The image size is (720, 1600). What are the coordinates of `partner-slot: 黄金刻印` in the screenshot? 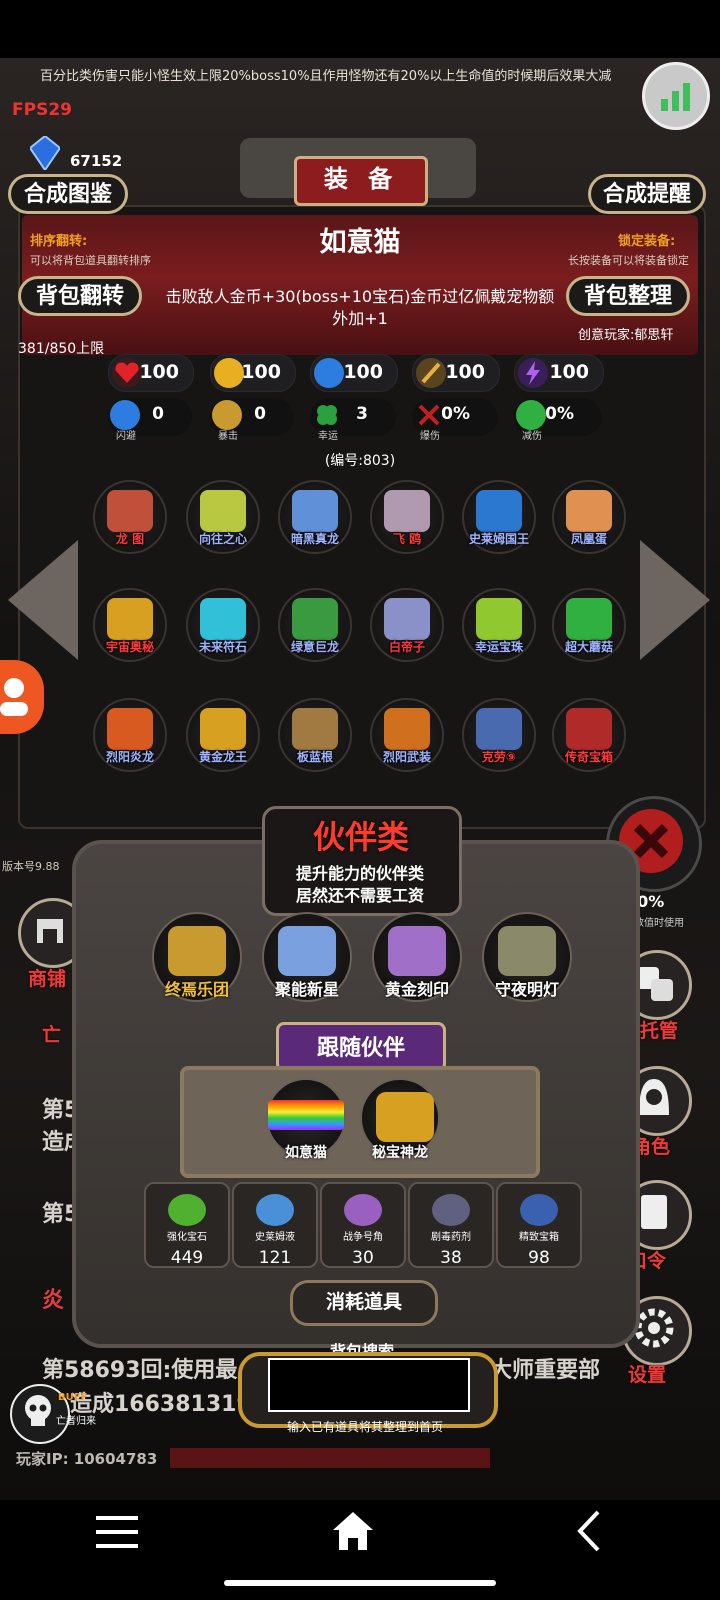 It's located at (417, 957).